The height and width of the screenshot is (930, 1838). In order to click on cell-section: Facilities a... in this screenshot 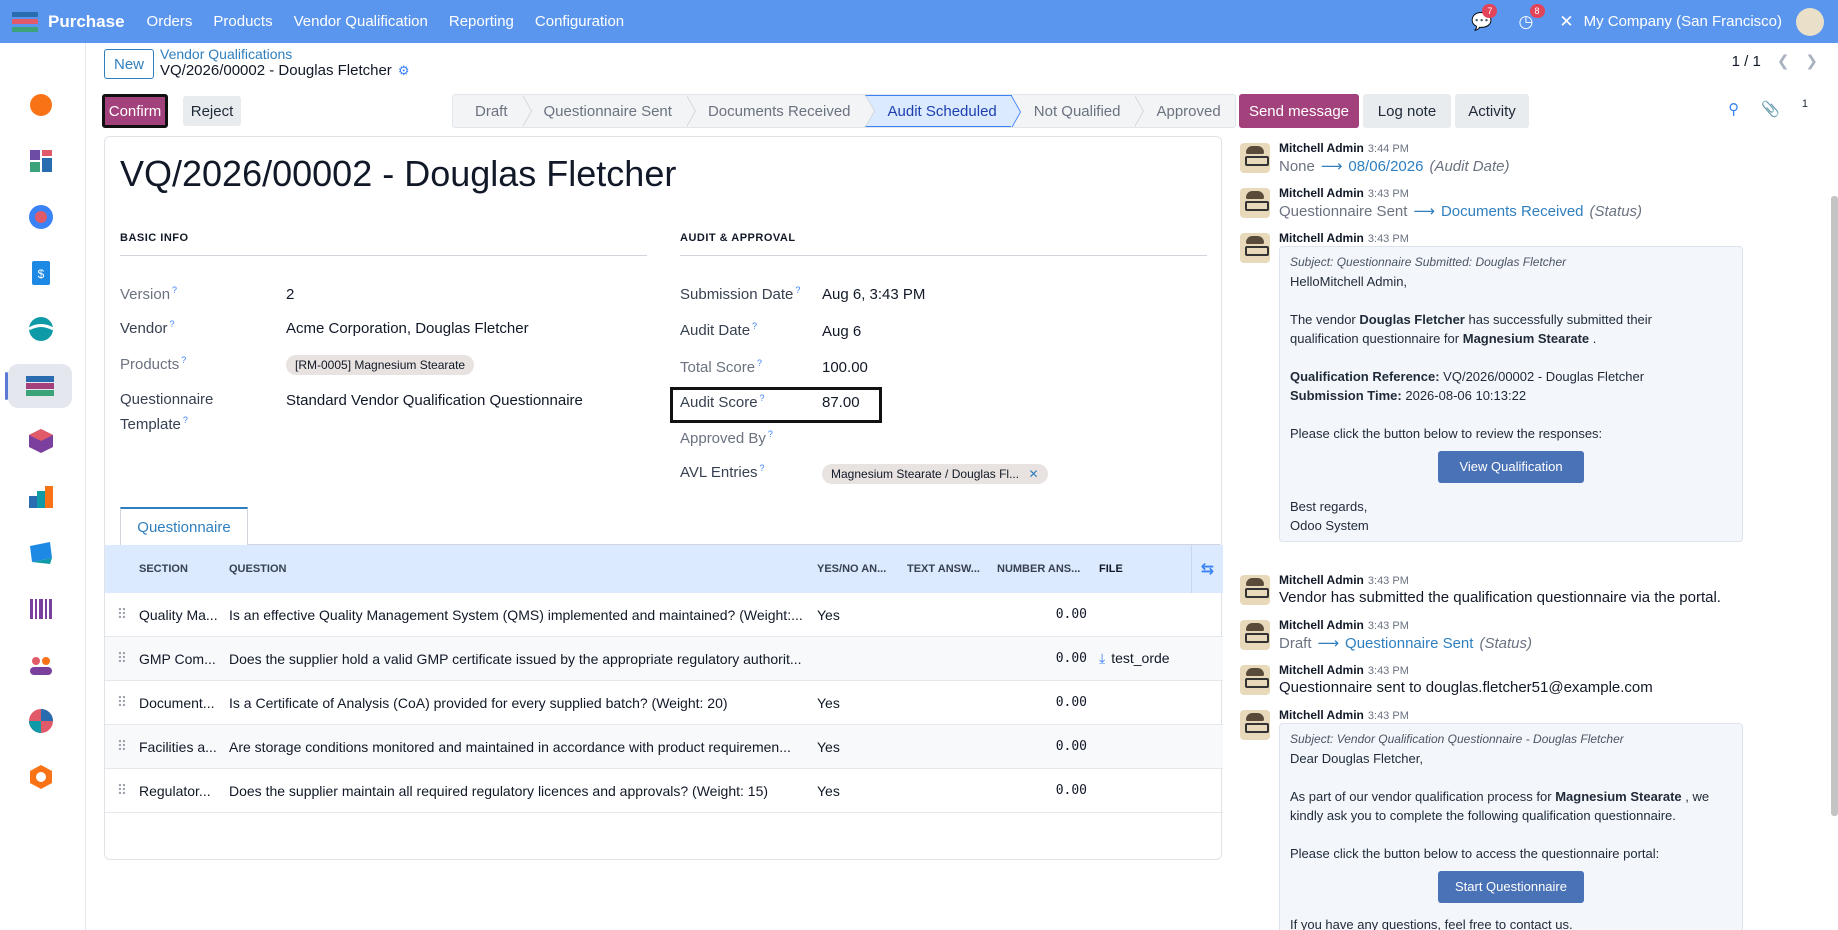, I will do `click(184, 747)`.